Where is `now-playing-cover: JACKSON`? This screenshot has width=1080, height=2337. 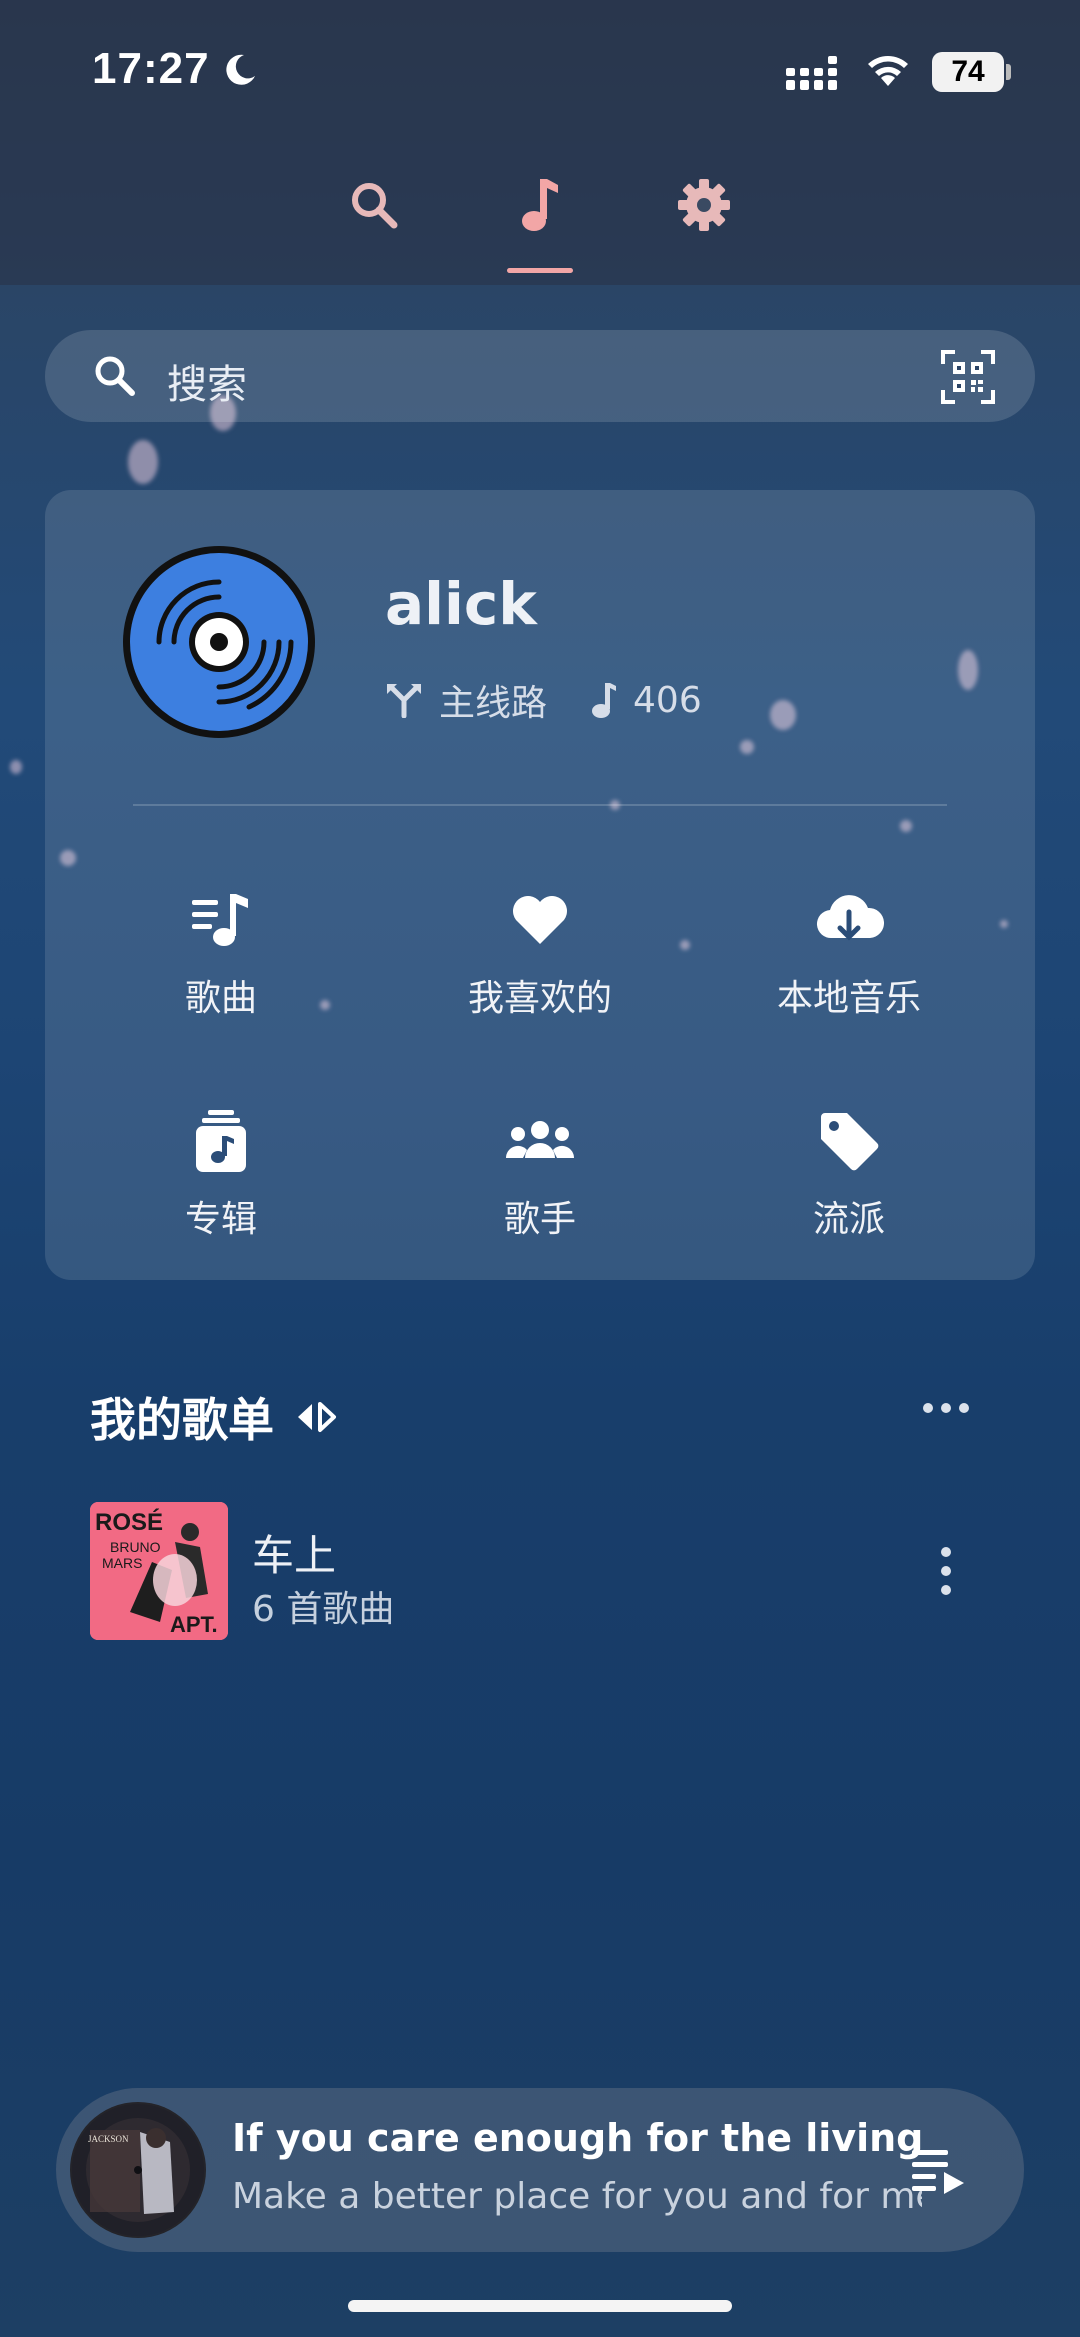
now-playing-cover: JACKSON is located at coordinates (138, 2170).